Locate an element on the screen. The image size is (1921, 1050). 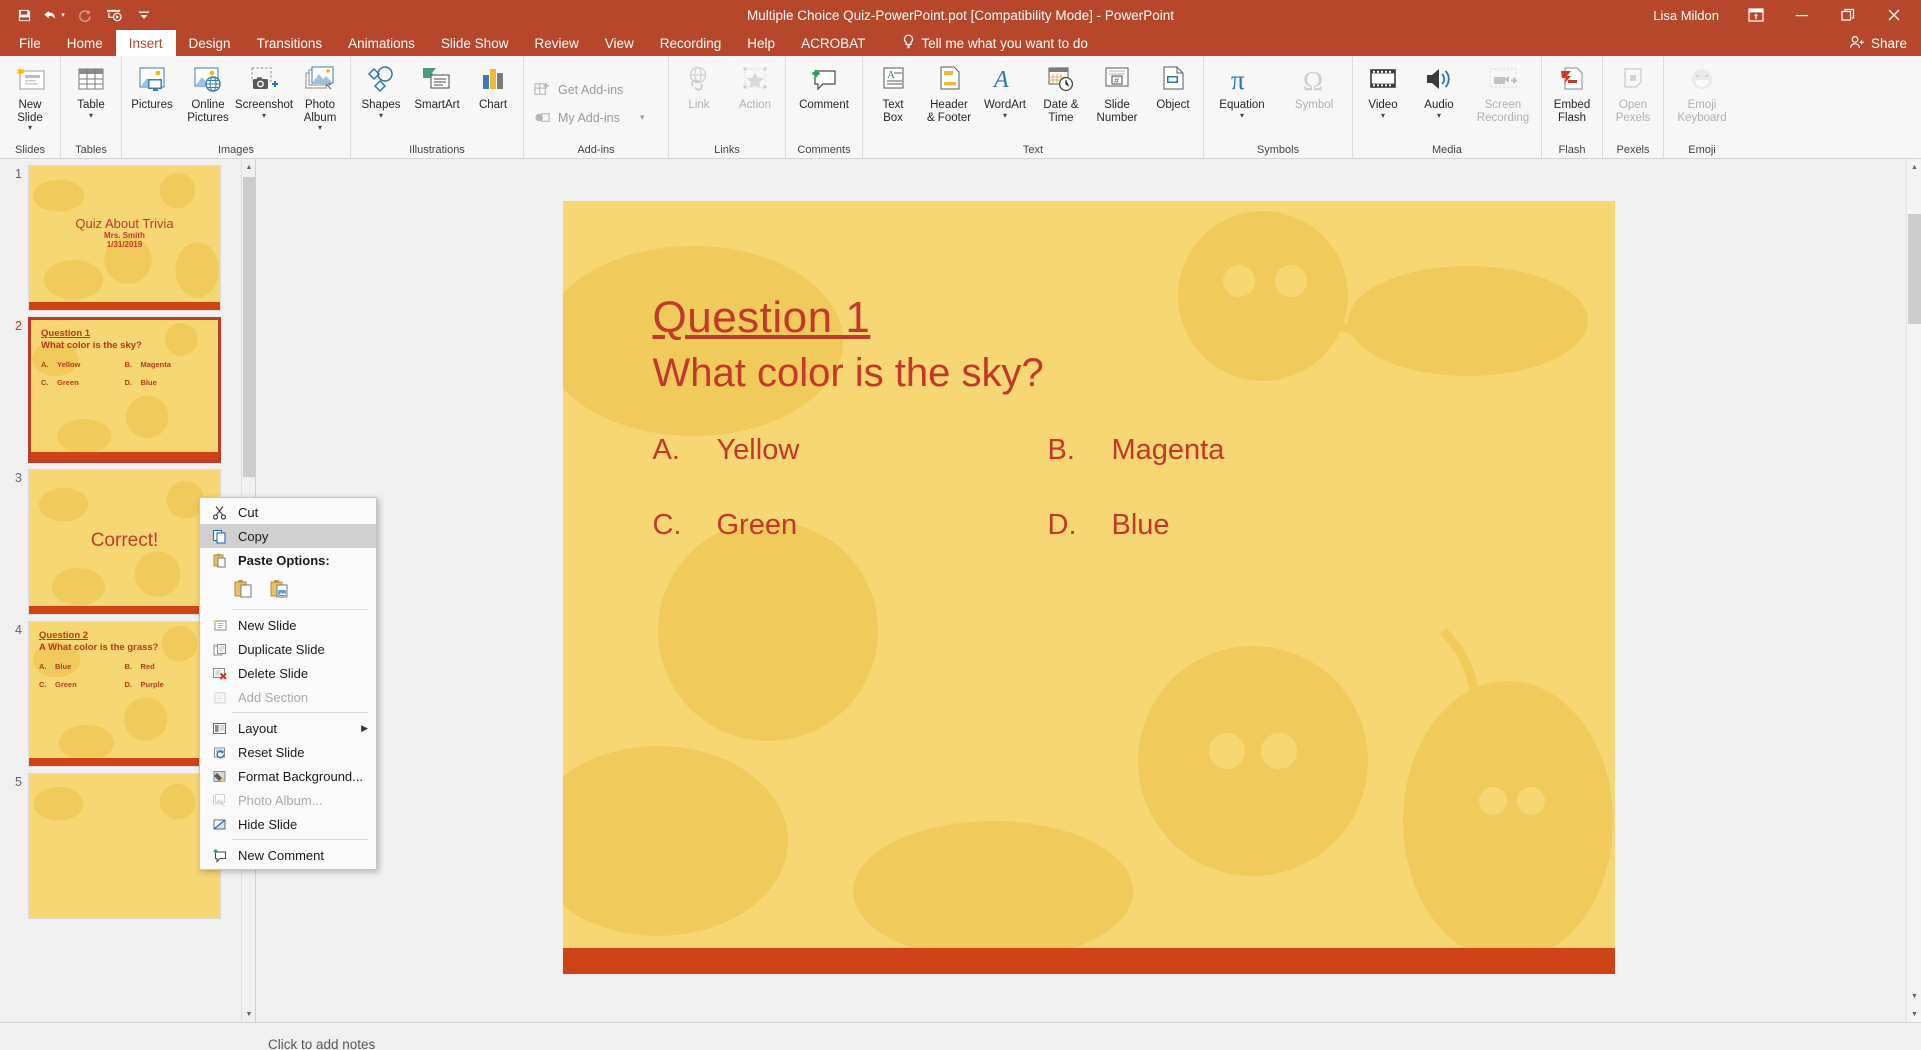
group-label-comments: Comments is located at coordinates (824, 150).